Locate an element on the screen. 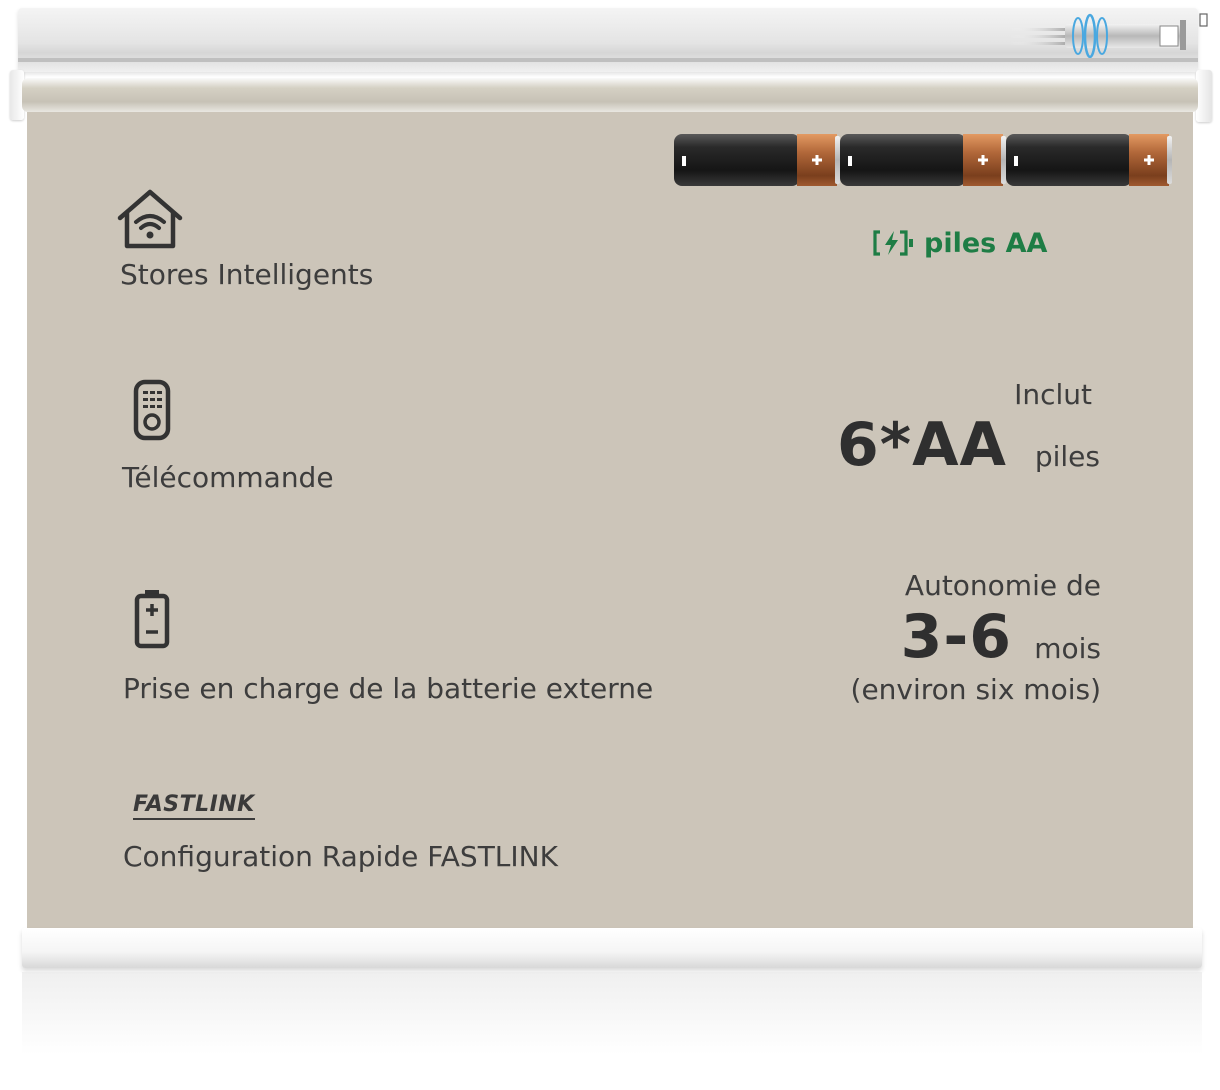  battery-charging-icon is located at coordinates (893, 243).